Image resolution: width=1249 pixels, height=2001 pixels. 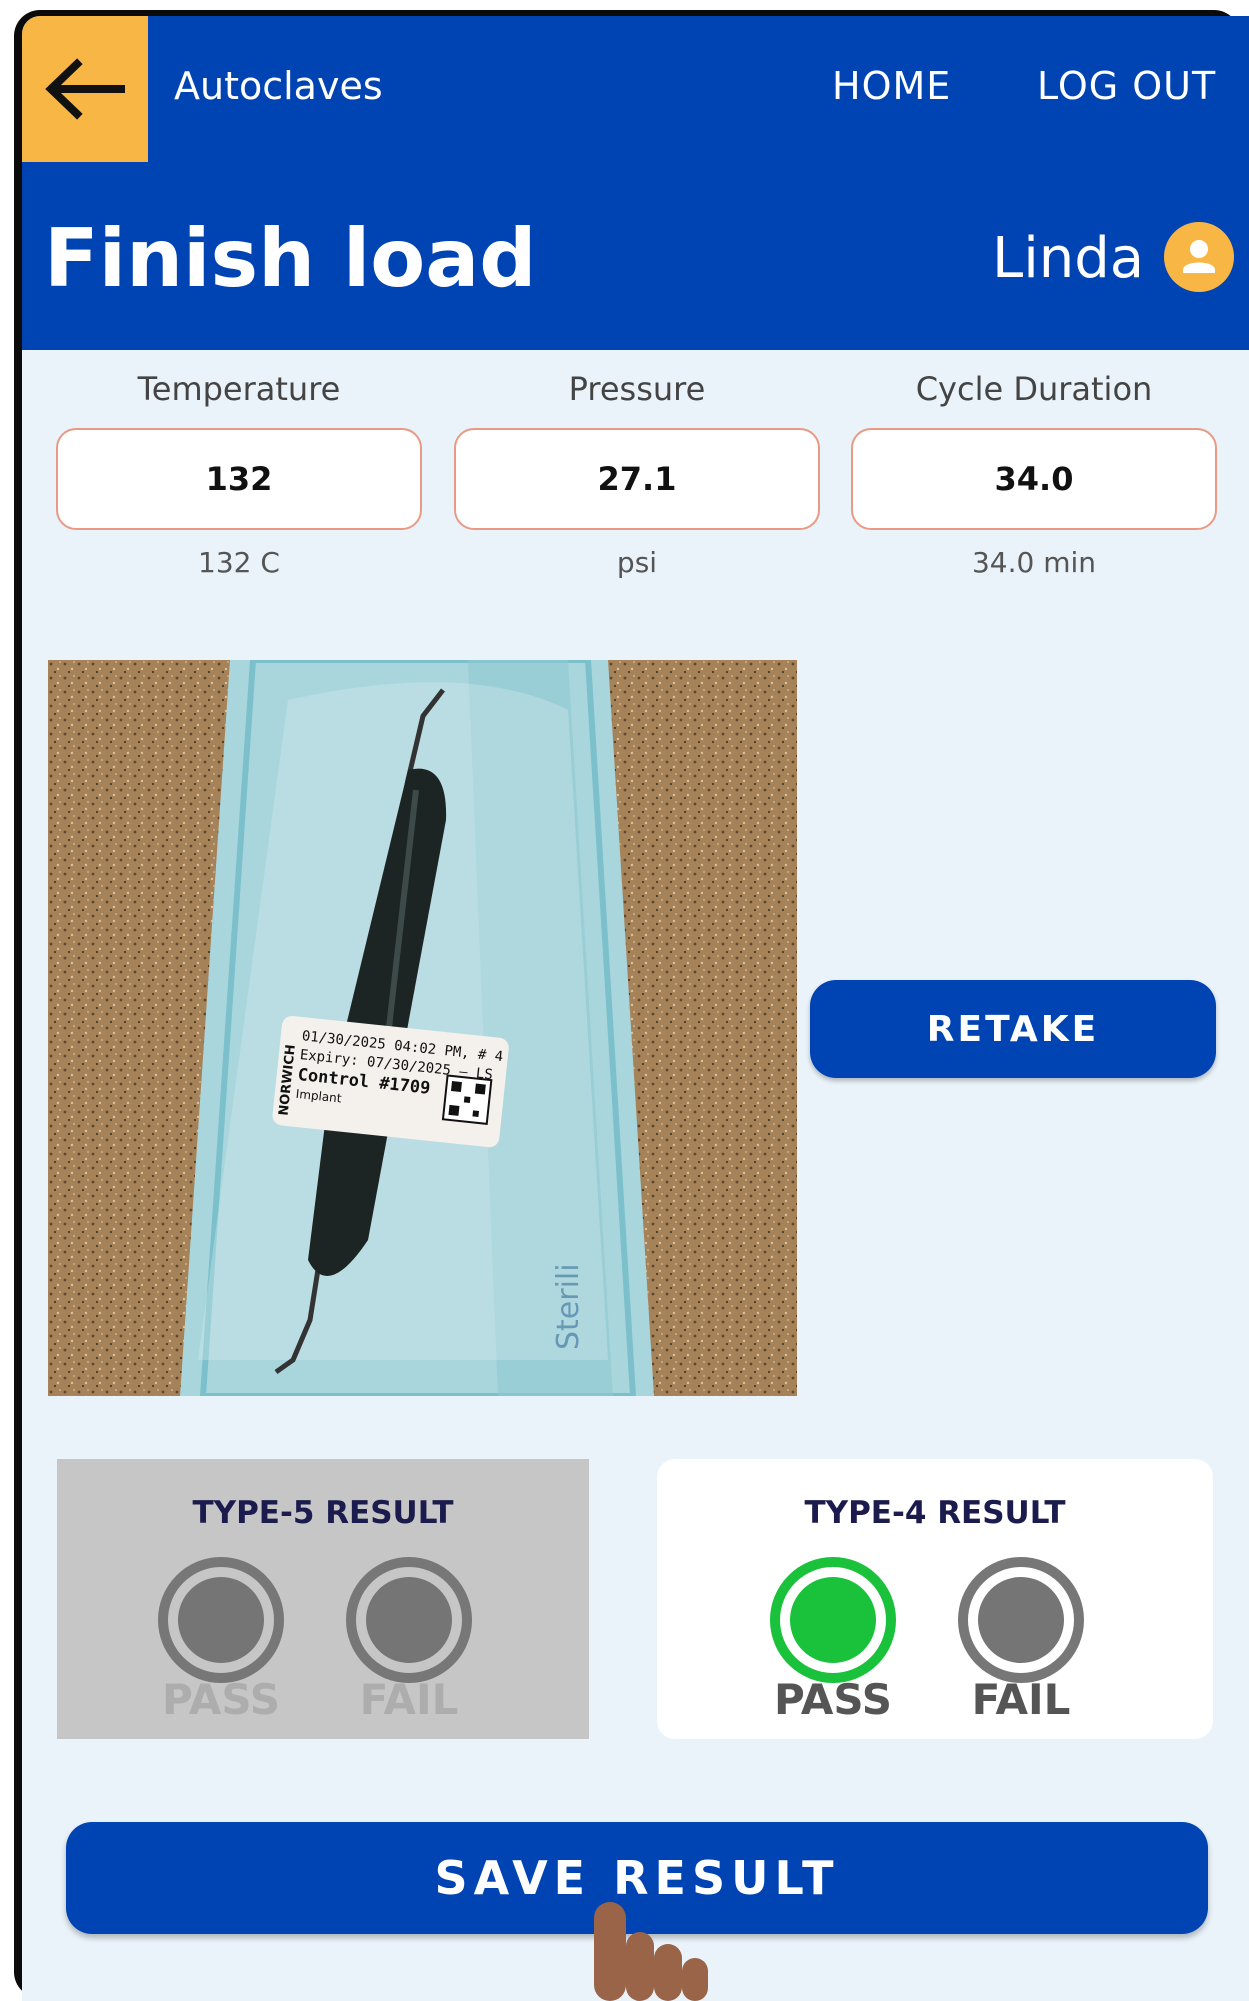 I want to click on type4-pass-radio, so click(x=833, y=1620).